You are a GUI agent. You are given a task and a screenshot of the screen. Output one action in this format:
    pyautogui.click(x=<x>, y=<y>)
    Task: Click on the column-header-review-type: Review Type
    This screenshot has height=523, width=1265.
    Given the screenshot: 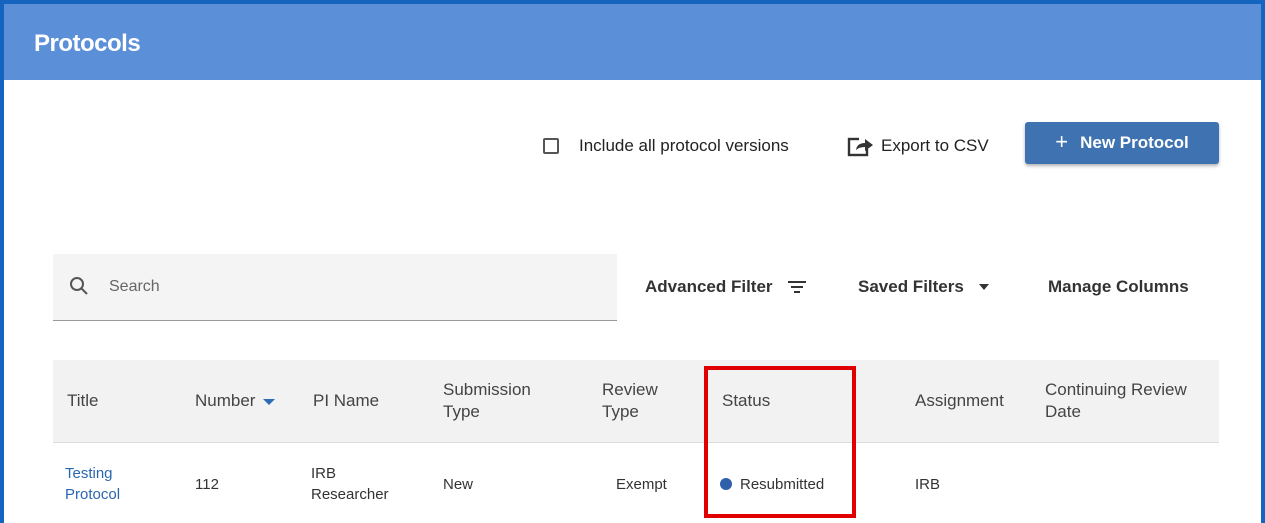 What is the action you would take?
    pyautogui.click(x=642, y=401)
    